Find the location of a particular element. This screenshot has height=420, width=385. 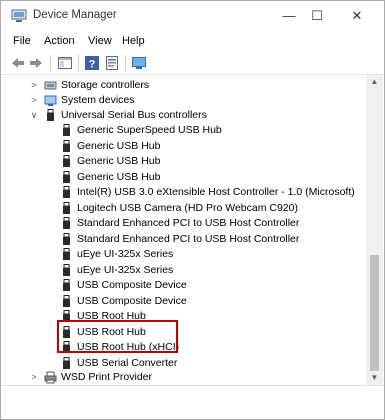

tree-node-usb-device: USB Serial Converter is located at coordinates (181, 363).